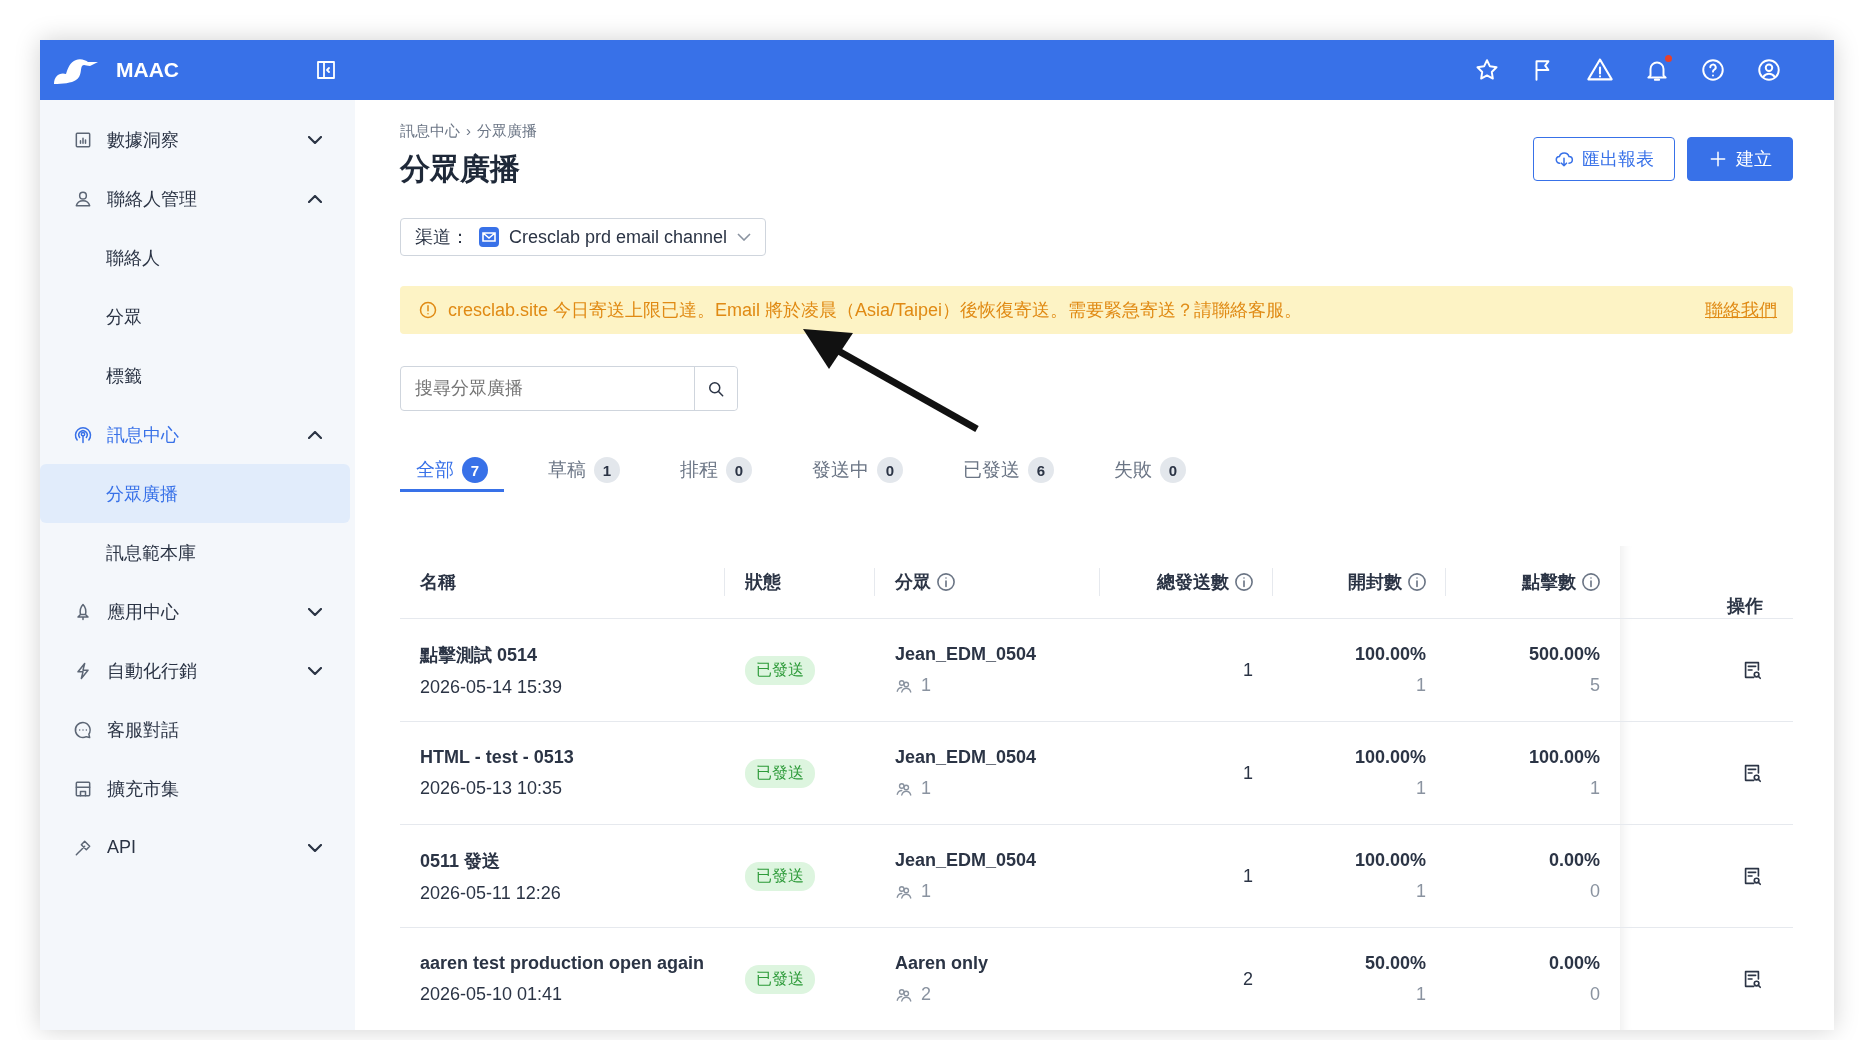 This screenshot has width=1874, height=1040. What do you see at coordinates (1564, 654) in the screenshot?
I see `click-rate: 500.00%` at bounding box center [1564, 654].